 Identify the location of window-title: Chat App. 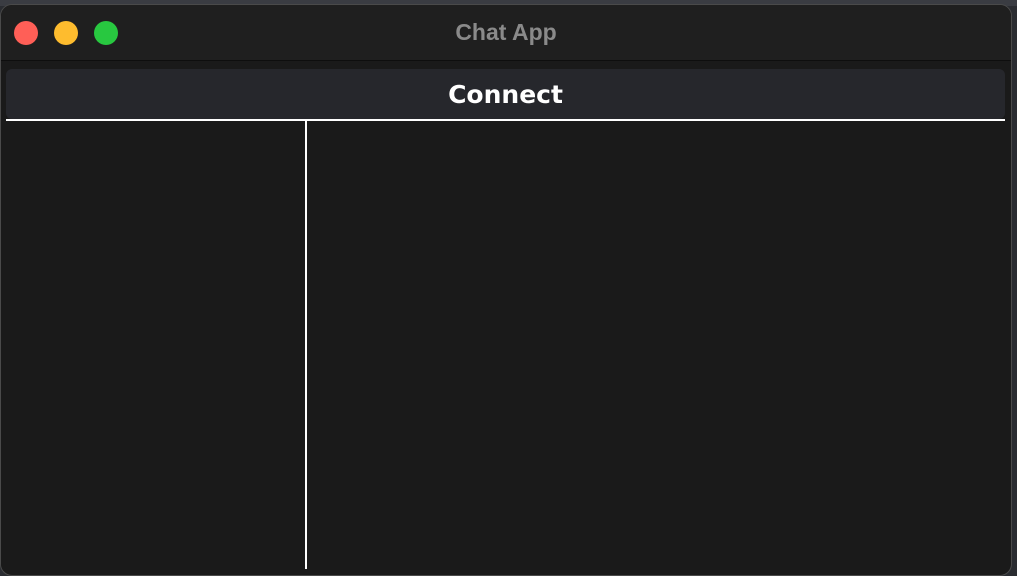
(506, 32).